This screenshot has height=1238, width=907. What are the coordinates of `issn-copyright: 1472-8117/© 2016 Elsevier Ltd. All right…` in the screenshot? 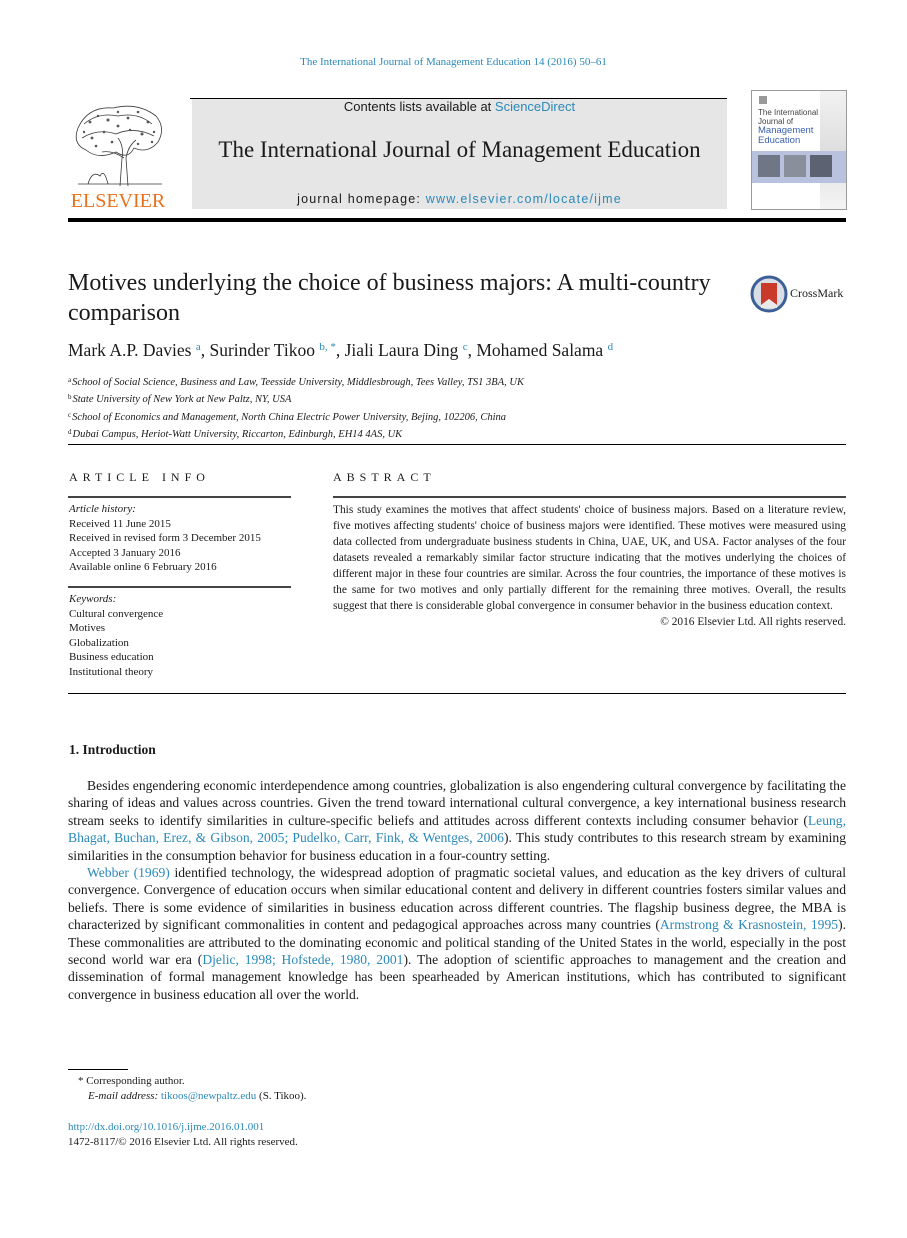 It's located at (183, 1142).